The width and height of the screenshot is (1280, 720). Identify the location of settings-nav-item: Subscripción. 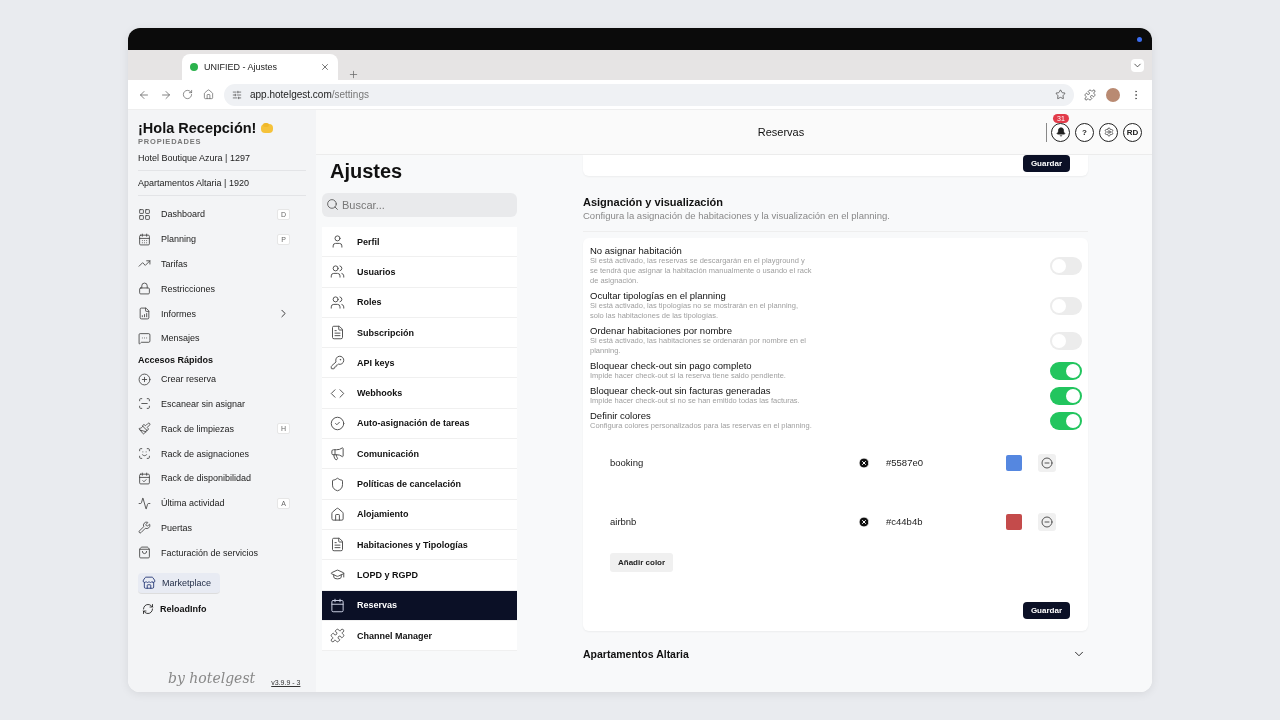
(419, 333).